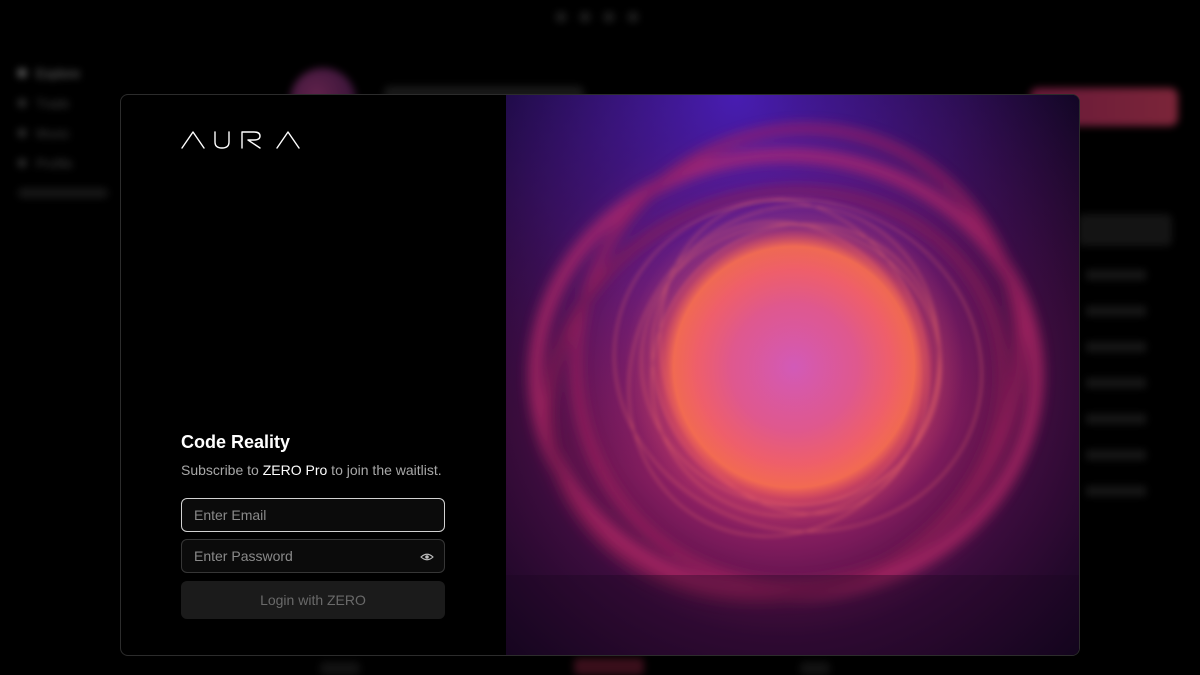  I want to click on login-button: Login with ZERO, so click(313, 600).